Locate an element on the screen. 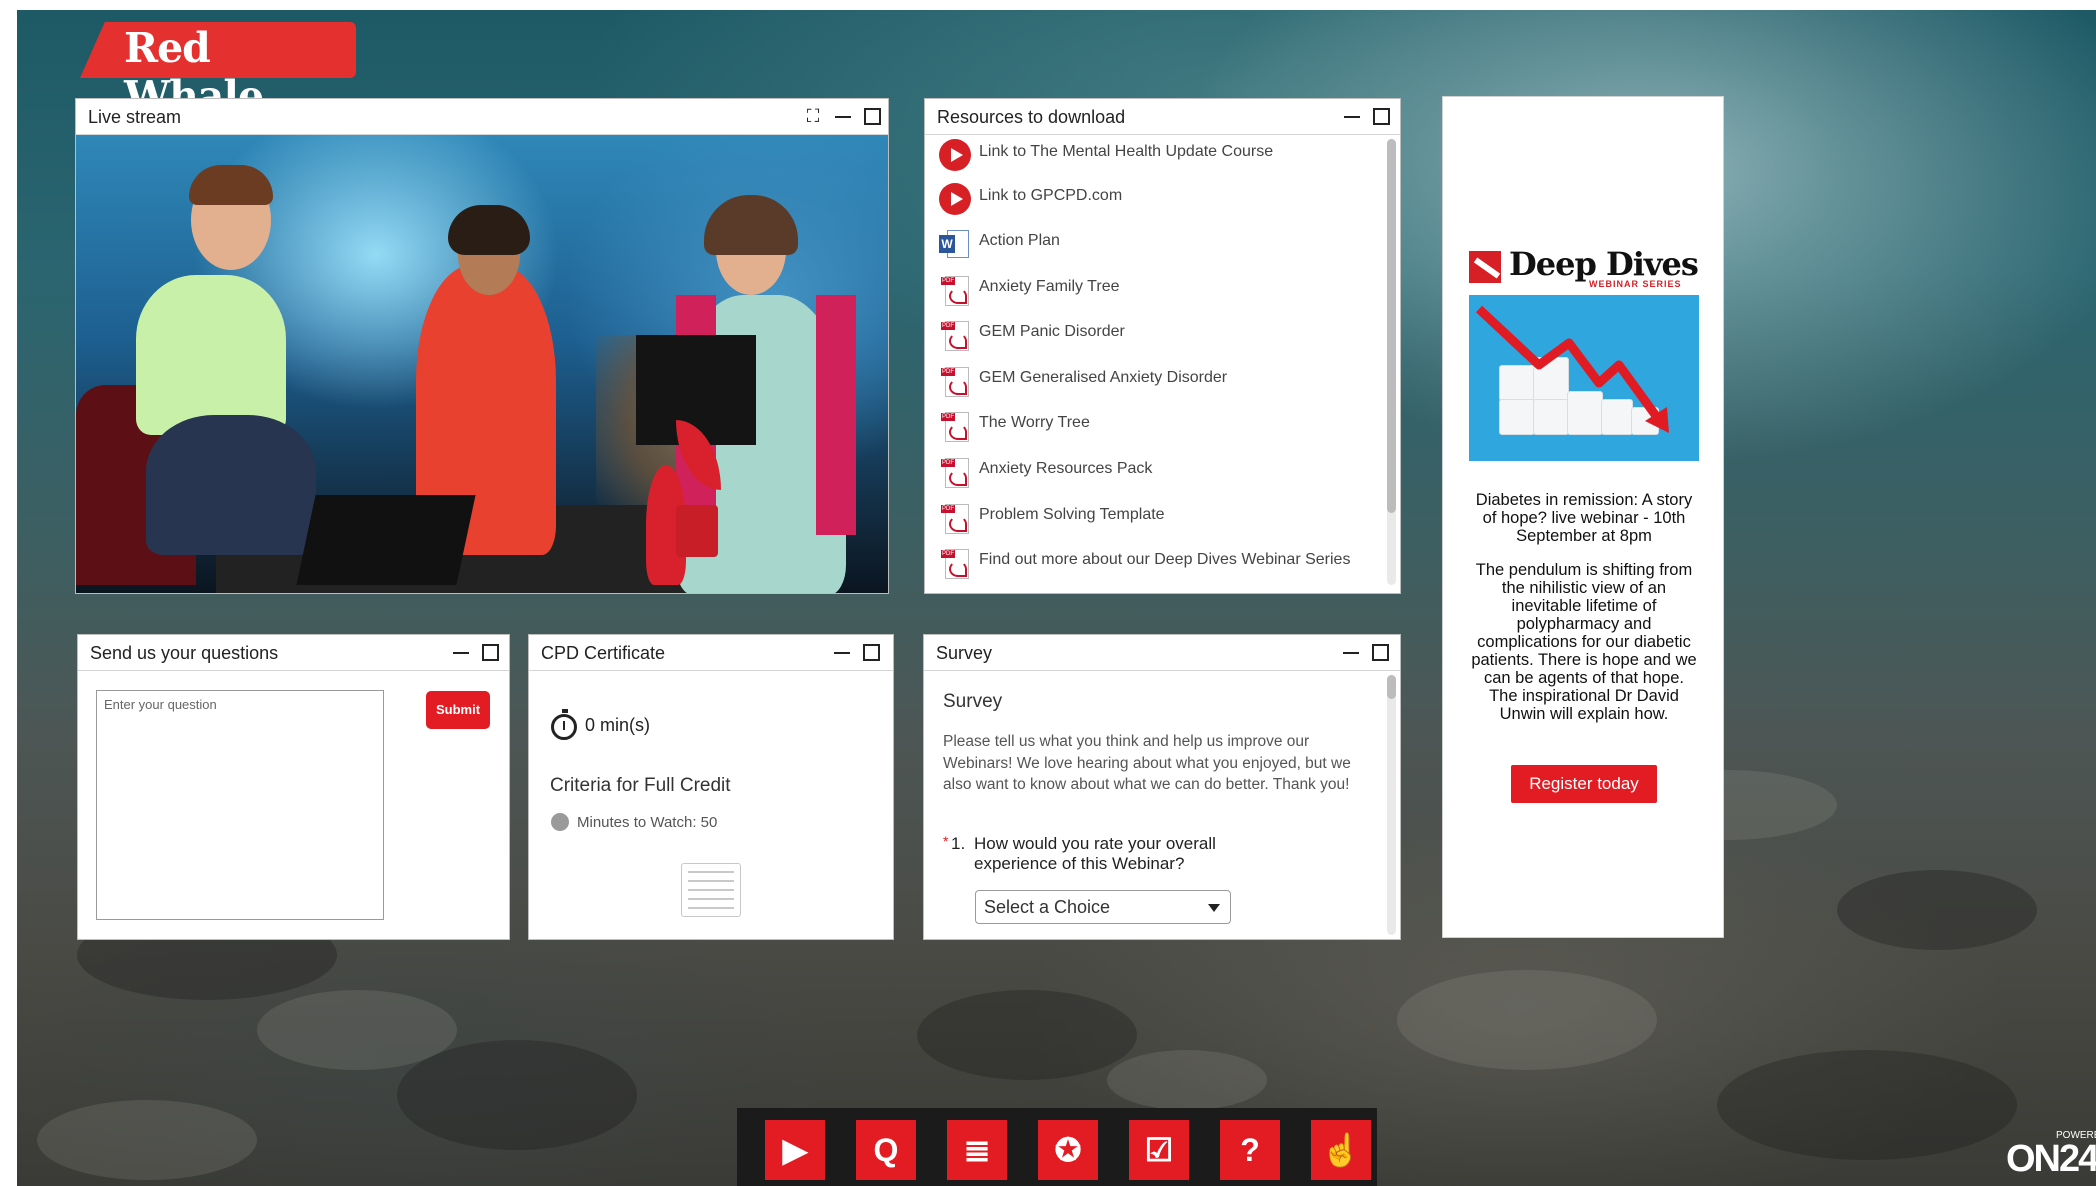 This screenshot has height=1186, width=2096. panel-header: Live stream ⛶ is located at coordinates (482, 117).